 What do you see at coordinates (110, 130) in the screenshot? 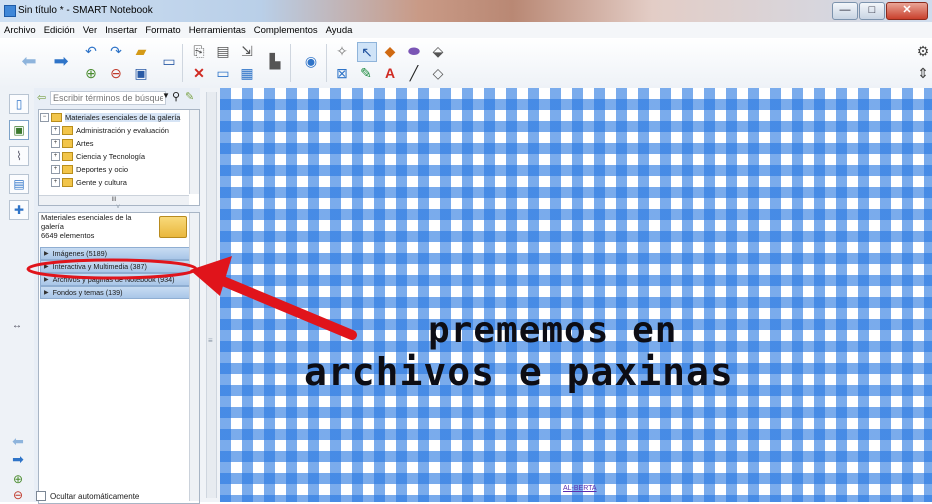
I see `tree-item: + Administración y evaluación` at bounding box center [110, 130].